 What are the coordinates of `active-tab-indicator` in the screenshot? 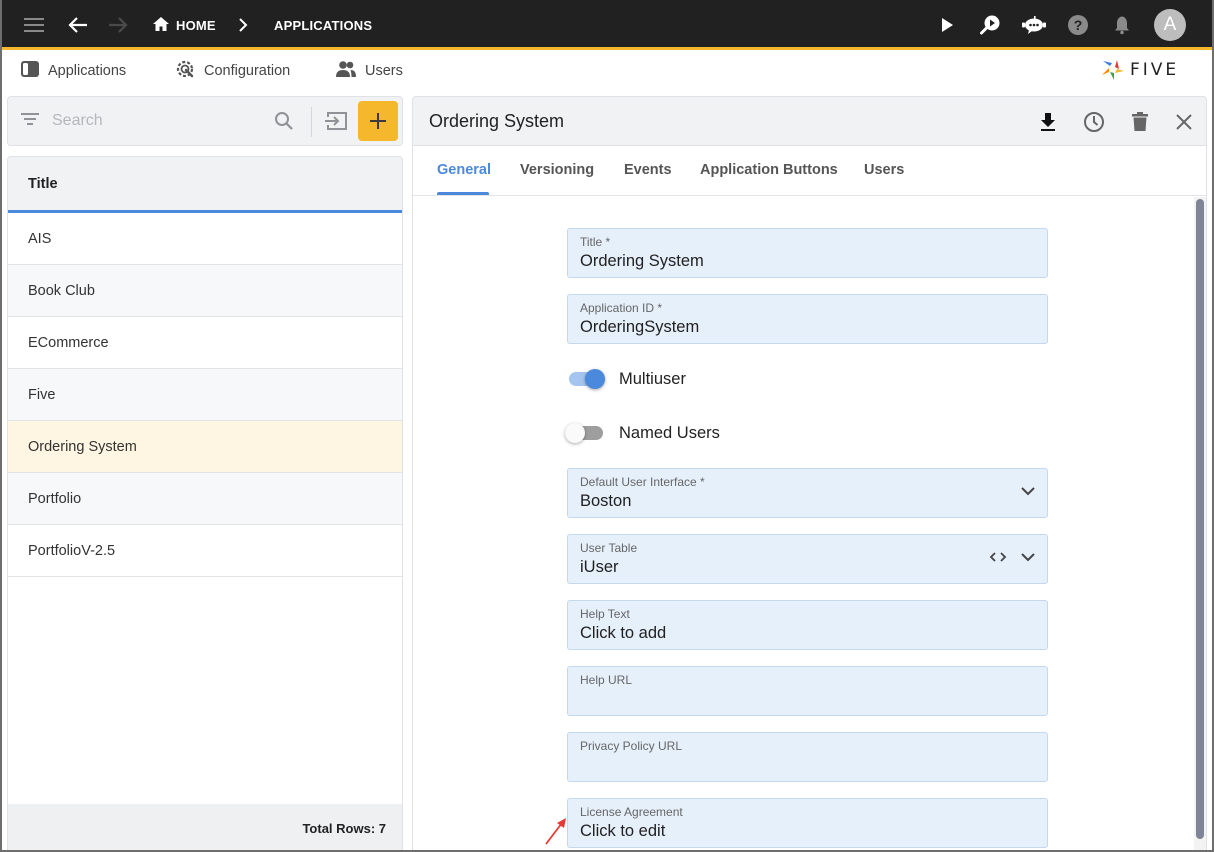 It's located at (463, 193).